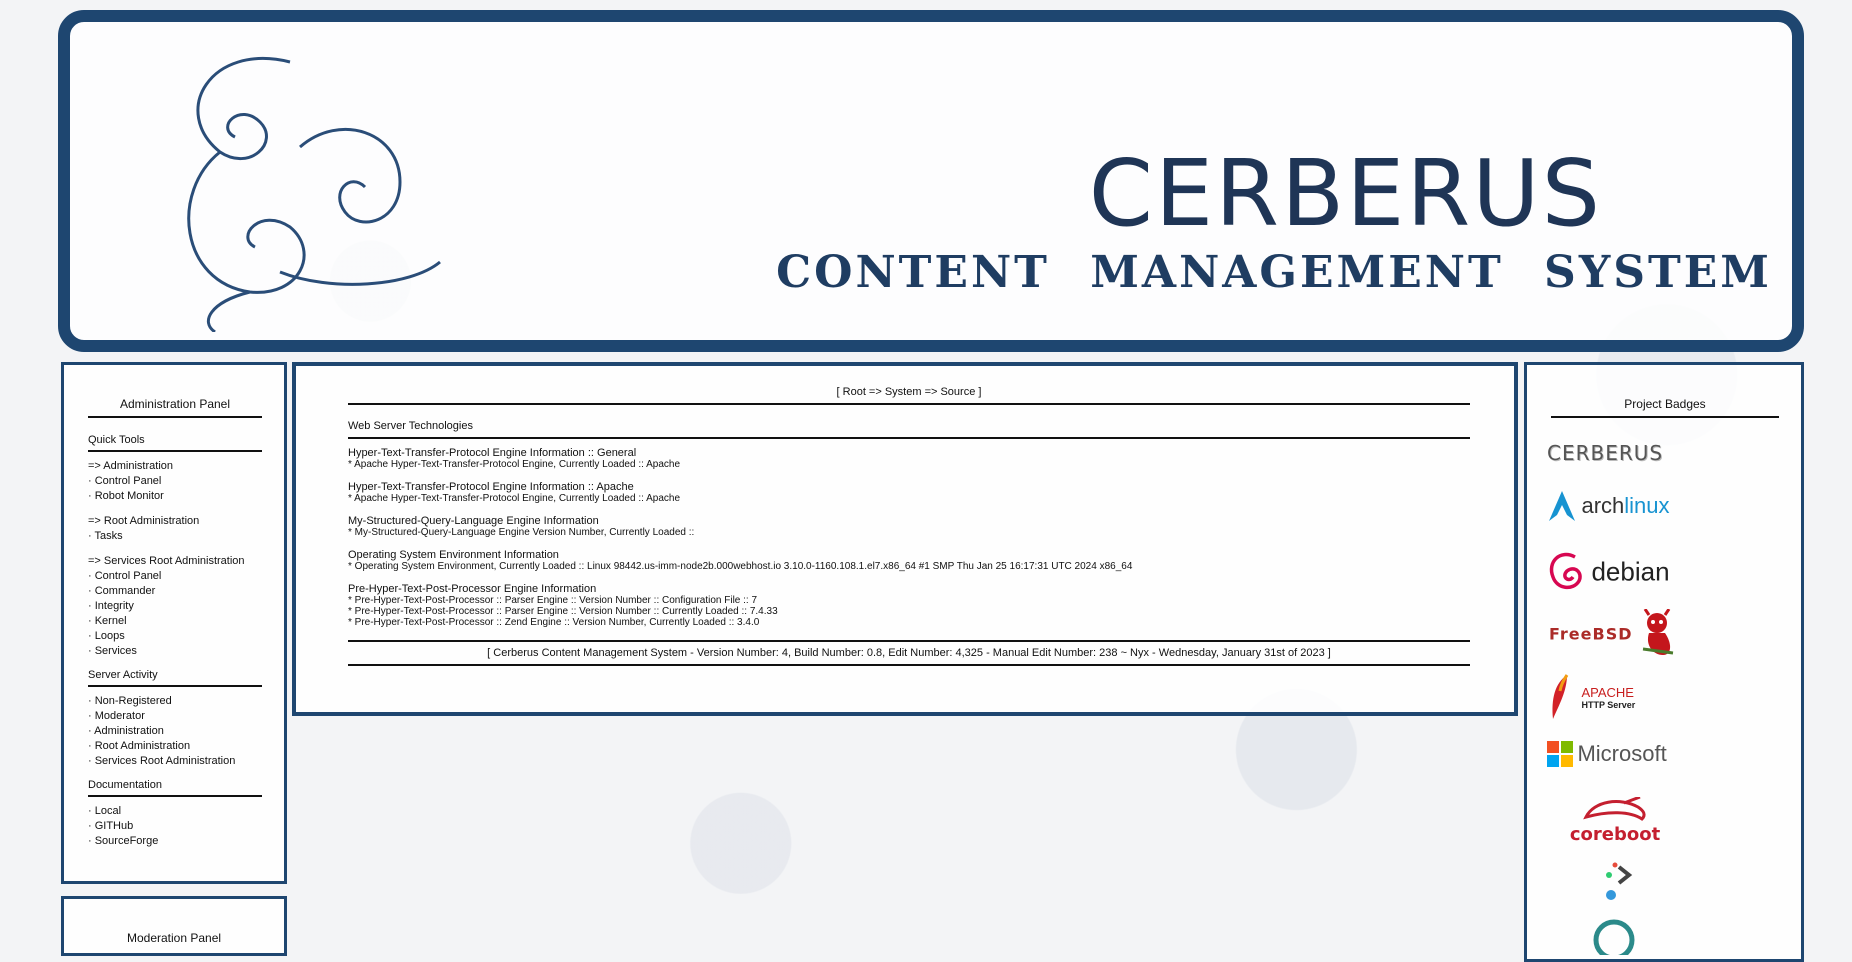 Image resolution: width=1852 pixels, height=962 pixels. What do you see at coordinates (175, 407) in the screenshot?
I see `administration-panel-title: Administration Panel` at bounding box center [175, 407].